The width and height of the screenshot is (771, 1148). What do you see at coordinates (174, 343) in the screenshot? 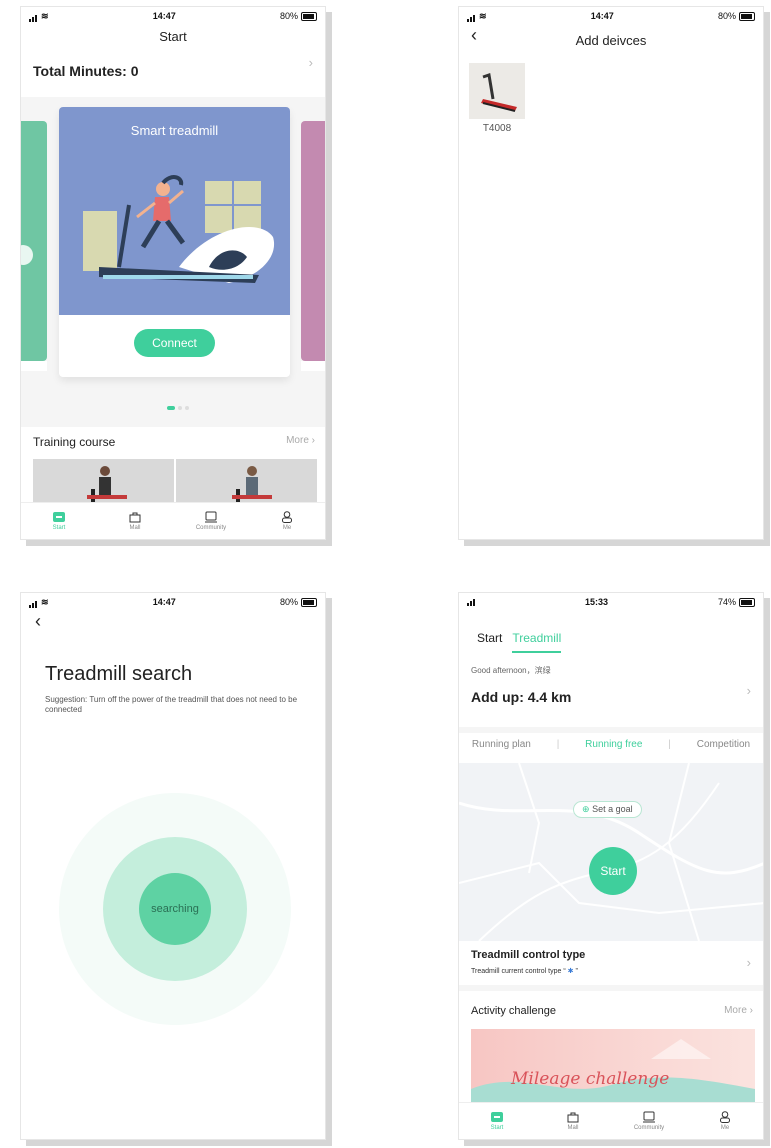
I see `connect-button: Connect` at bounding box center [174, 343].